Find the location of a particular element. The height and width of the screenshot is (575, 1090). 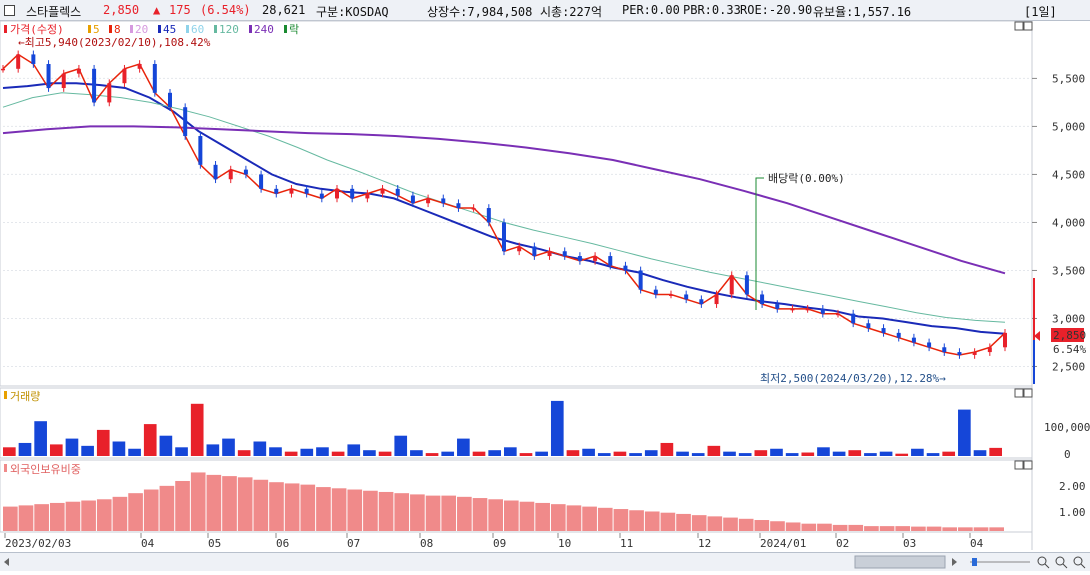

zoom-reset-icon is located at coordinates (1079, 562).